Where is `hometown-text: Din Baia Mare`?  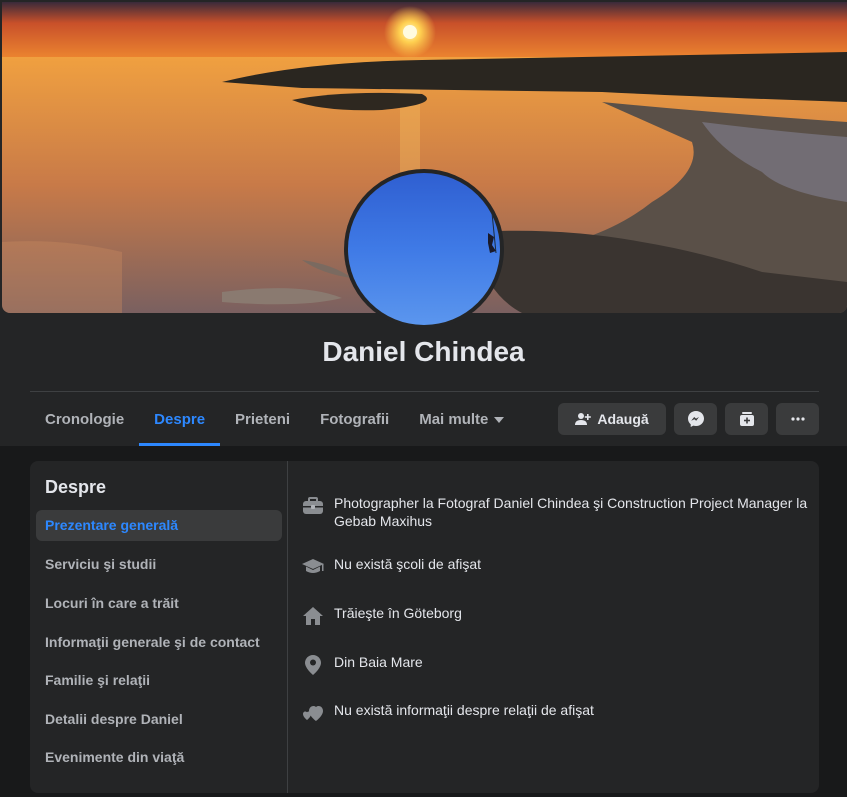 hometown-text: Din Baia Mare is located at coordinates (378, 662).